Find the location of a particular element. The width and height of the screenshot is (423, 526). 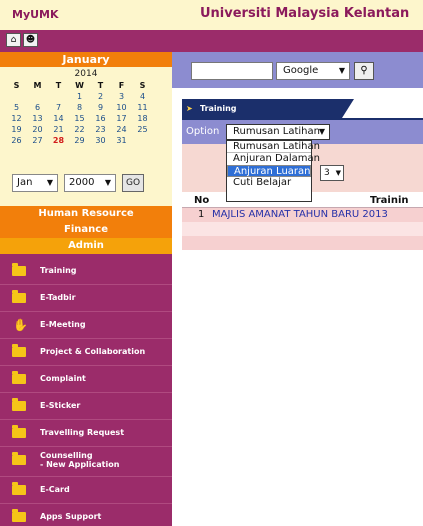

calendar-day: 9 is located at coordinates (100, 107).